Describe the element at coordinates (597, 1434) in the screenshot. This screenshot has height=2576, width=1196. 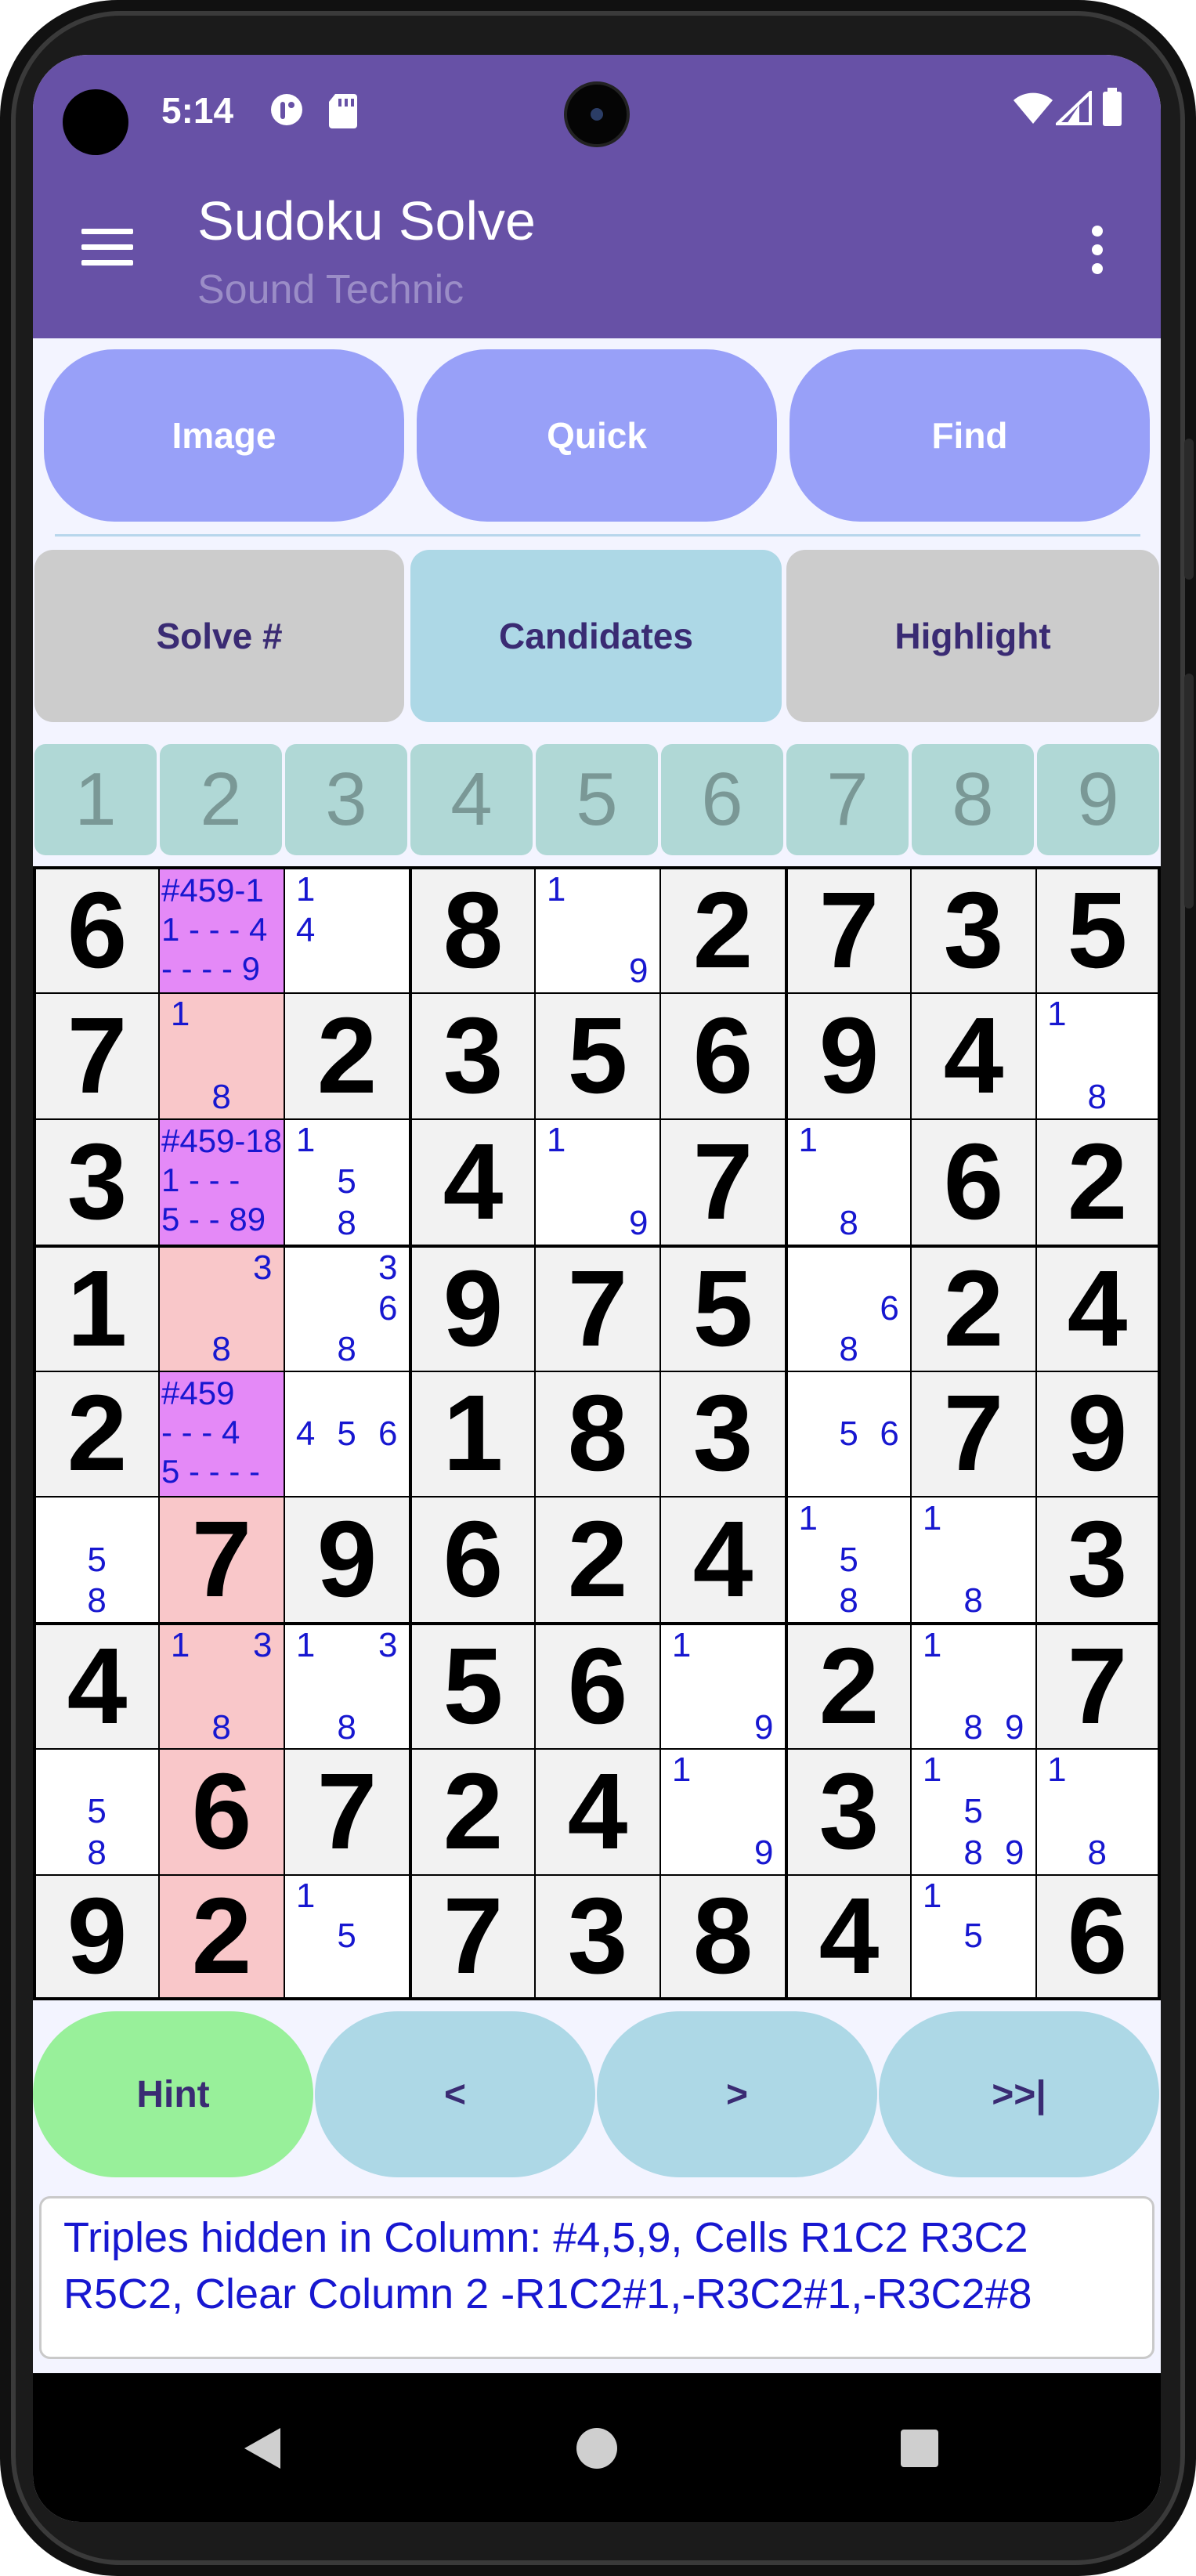
I see `cell-r5c5: 8` at that location.